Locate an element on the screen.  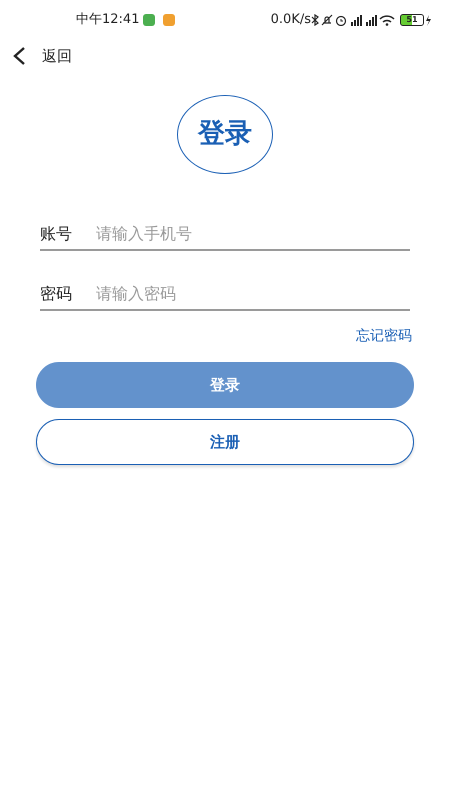
logo: 登录 is located at coordinates (225, 134).